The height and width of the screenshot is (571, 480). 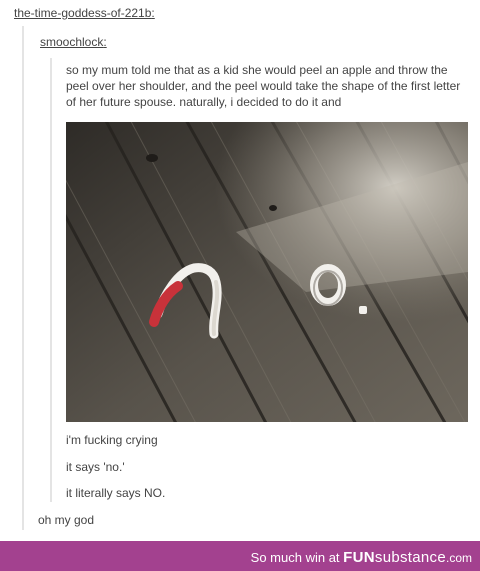 What do you see at coordinates (95, 467) in the screenshot?
I see `reply-line-2: it says 'no.'` at bounding box center [95, 467].